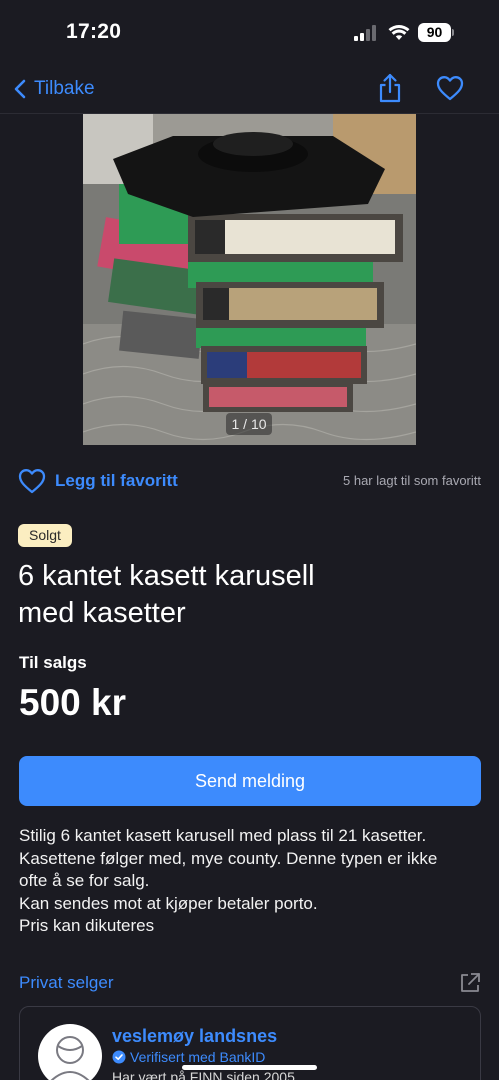  I want to click on wifi-icon, so click(399, 32).